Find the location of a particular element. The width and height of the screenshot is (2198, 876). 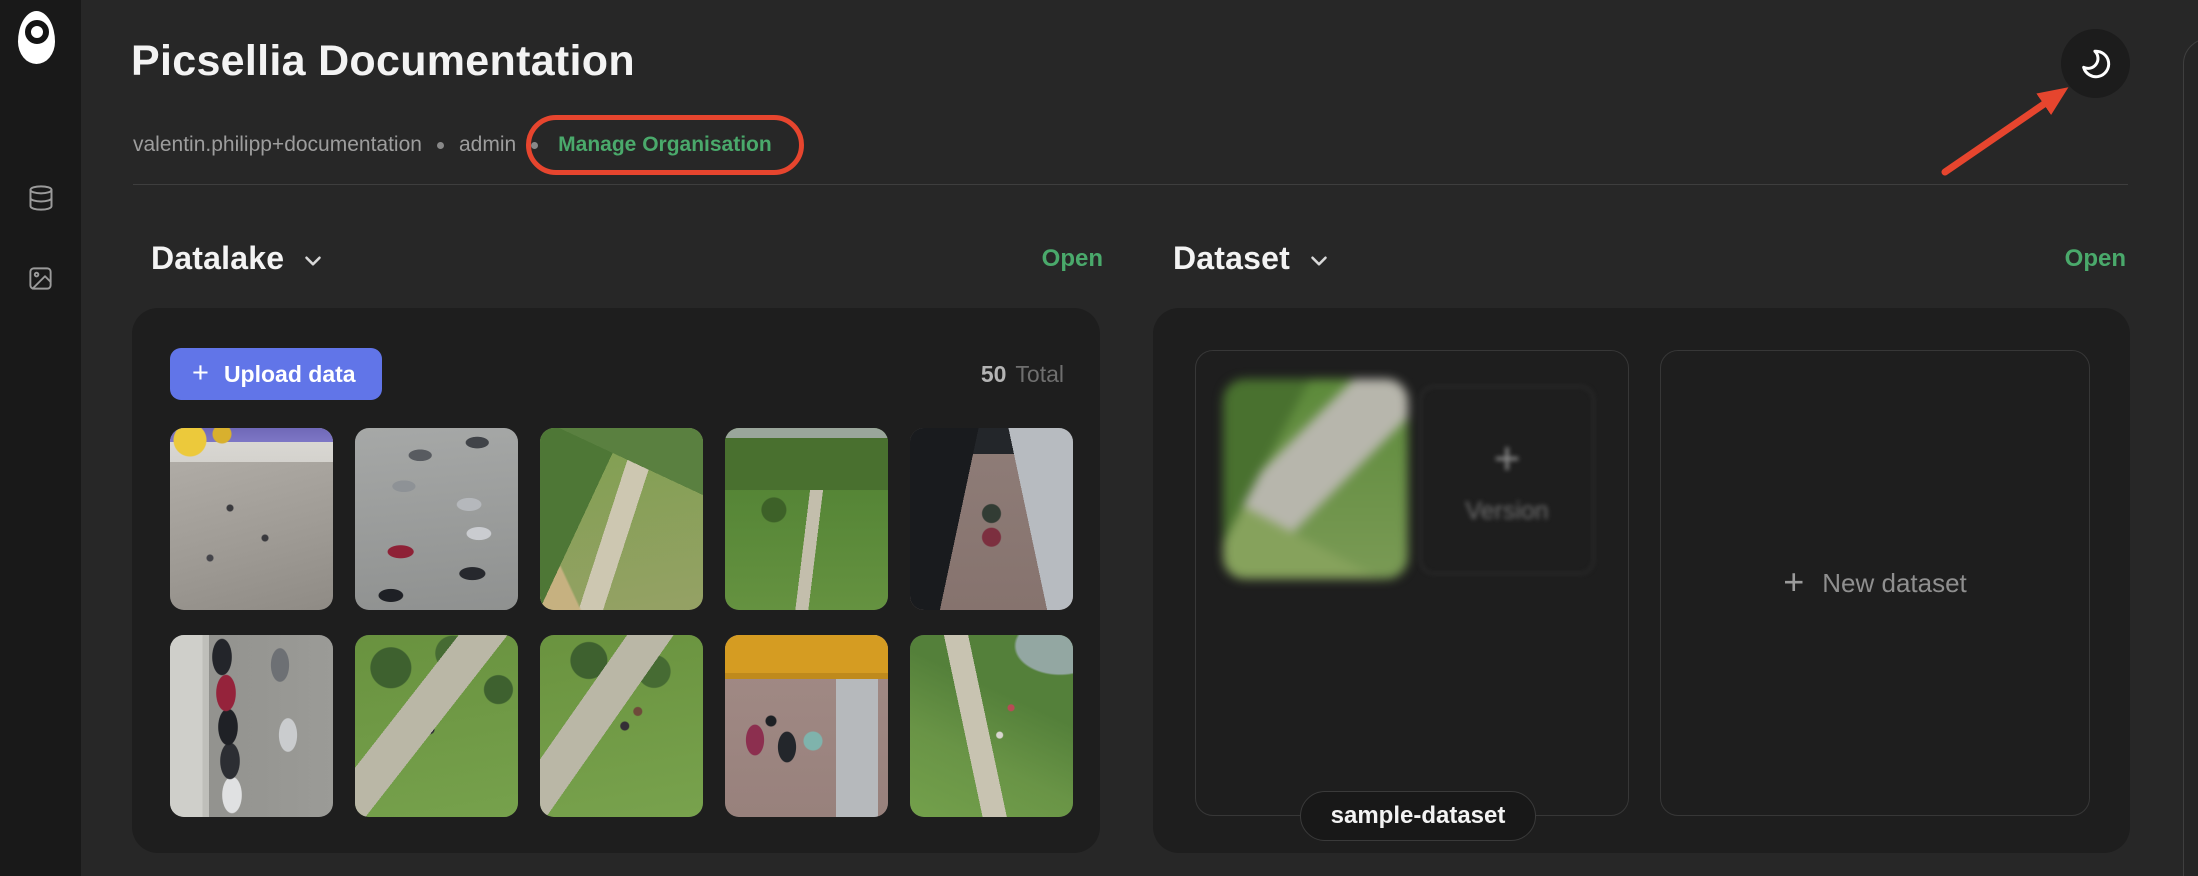

manage-organisation-link: Manage Organisation is located at coordinates (665, 145).